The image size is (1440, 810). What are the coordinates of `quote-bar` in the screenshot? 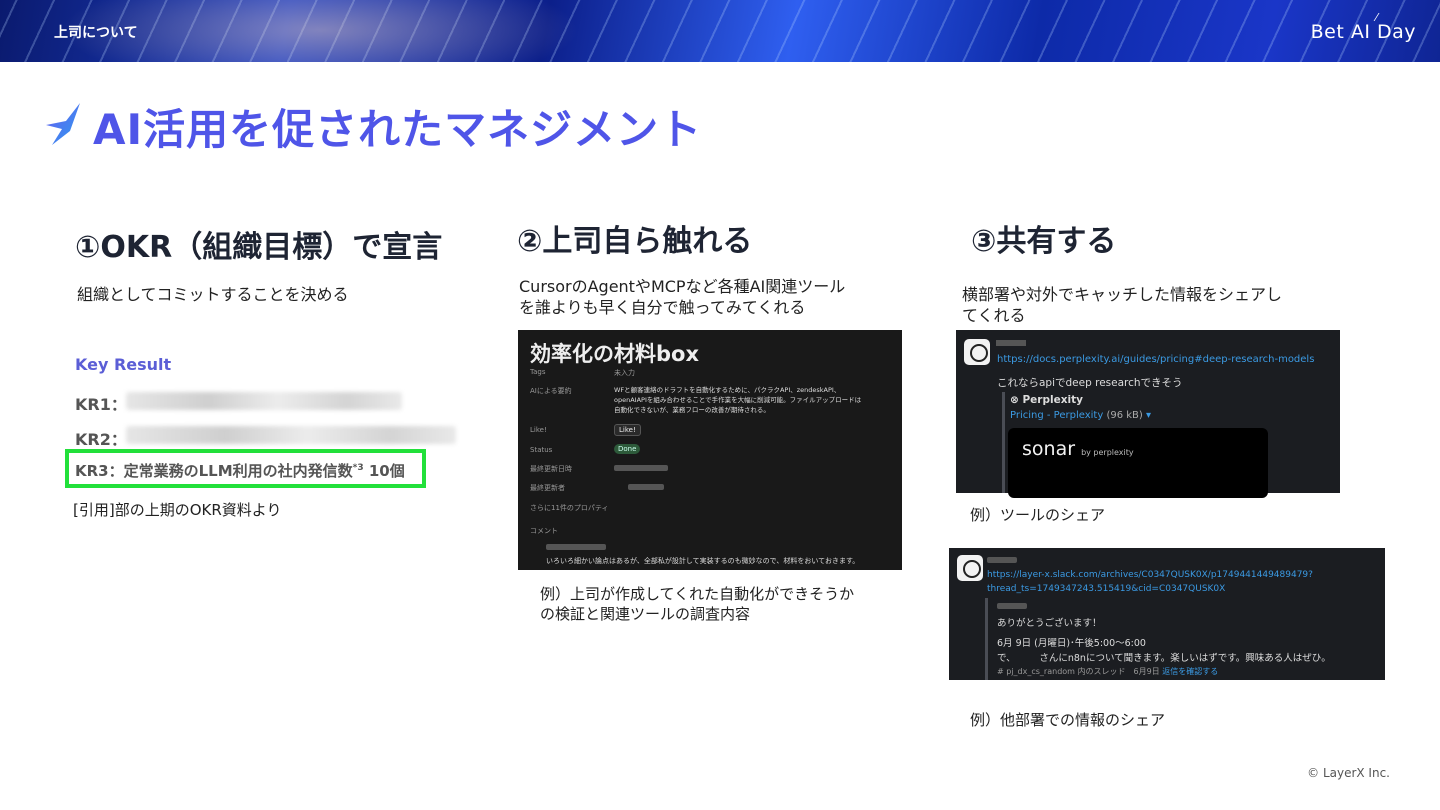 It's located at (986, 639).